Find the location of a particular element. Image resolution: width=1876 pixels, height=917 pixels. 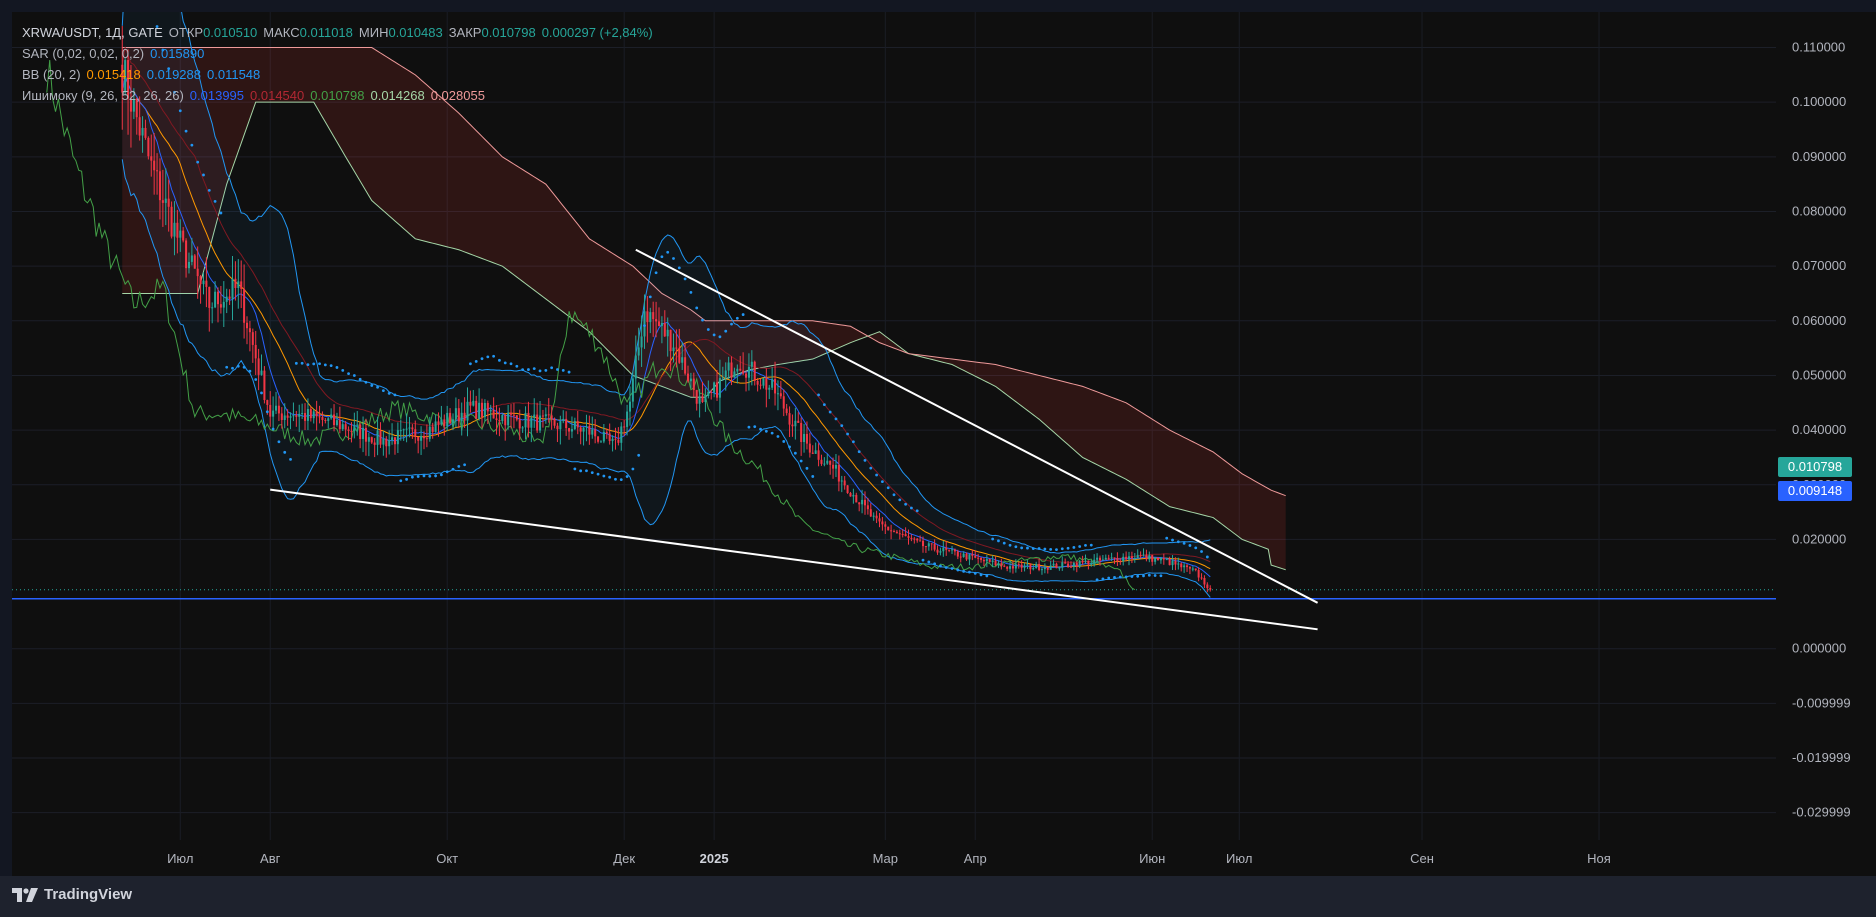

legend-sar-row: SAR (0,02, 0,02, 0,2) 0.015890 is located at coordinates (337, 53).